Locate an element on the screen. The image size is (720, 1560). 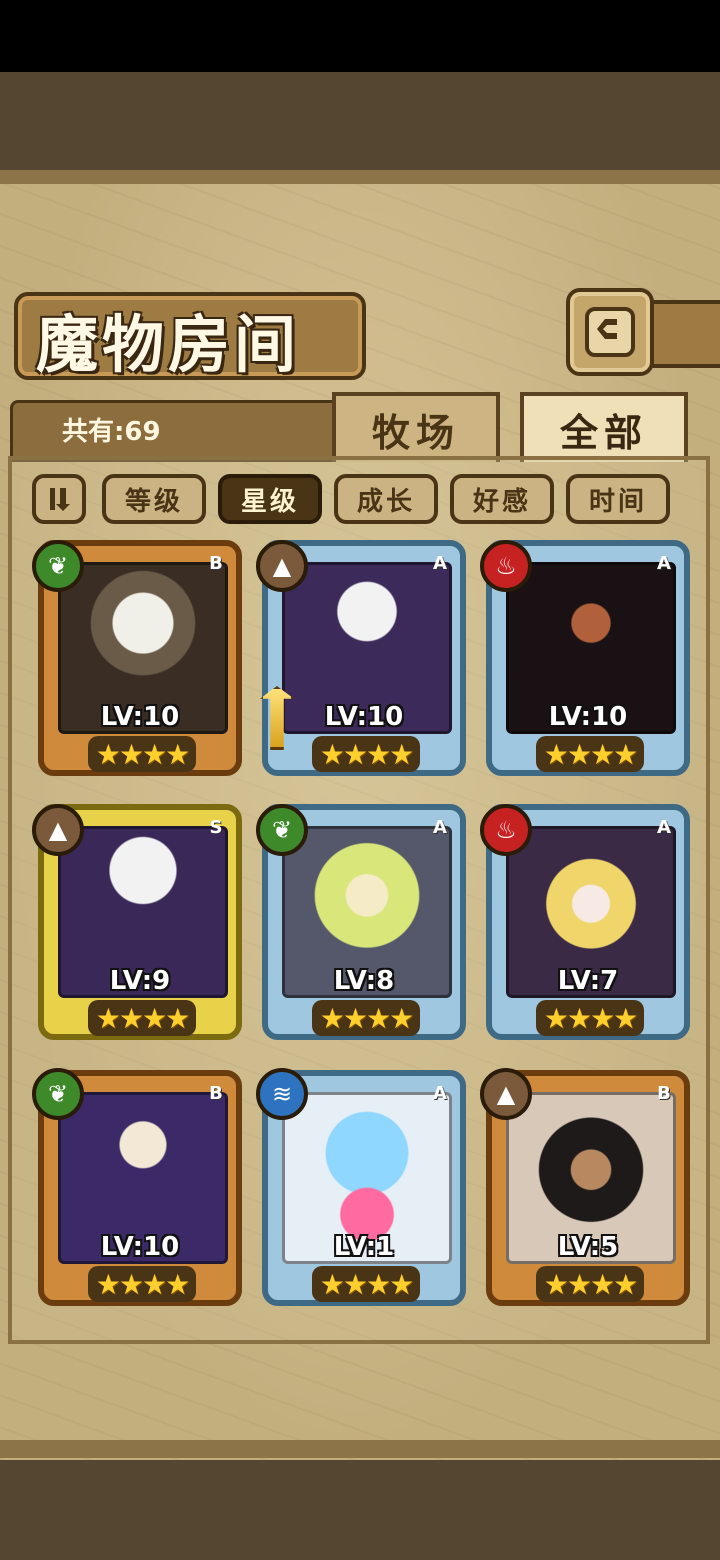
sort-growth-button: 成长 is located at coordinates (386, 499).